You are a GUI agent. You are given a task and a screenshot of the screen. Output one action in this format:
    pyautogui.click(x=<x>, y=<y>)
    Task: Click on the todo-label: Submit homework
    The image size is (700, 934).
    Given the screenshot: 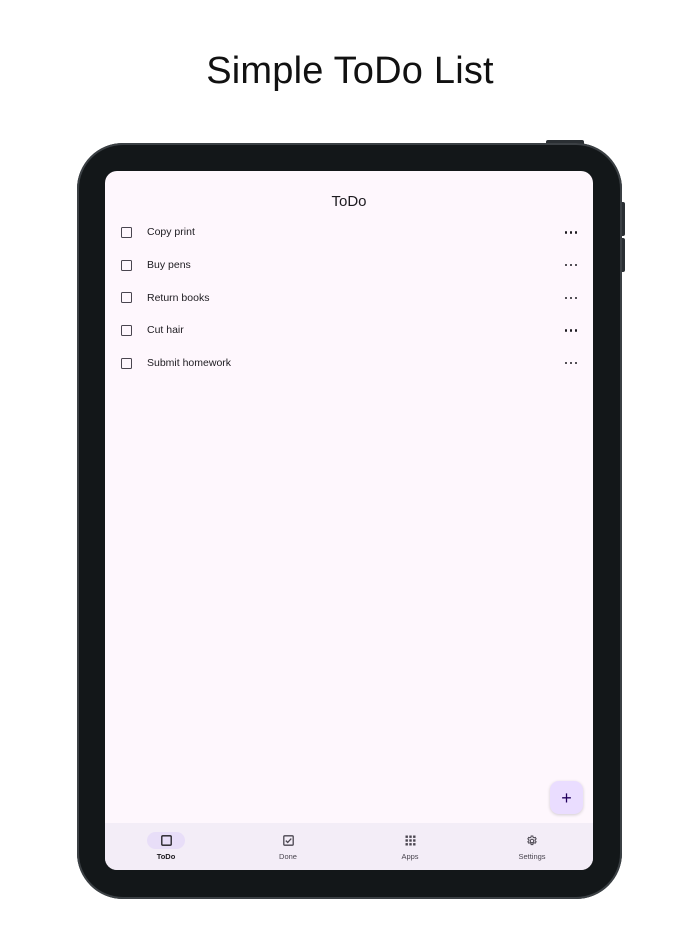 What is the action you would take?
    pyautogui.click(x=189, y=363)
    